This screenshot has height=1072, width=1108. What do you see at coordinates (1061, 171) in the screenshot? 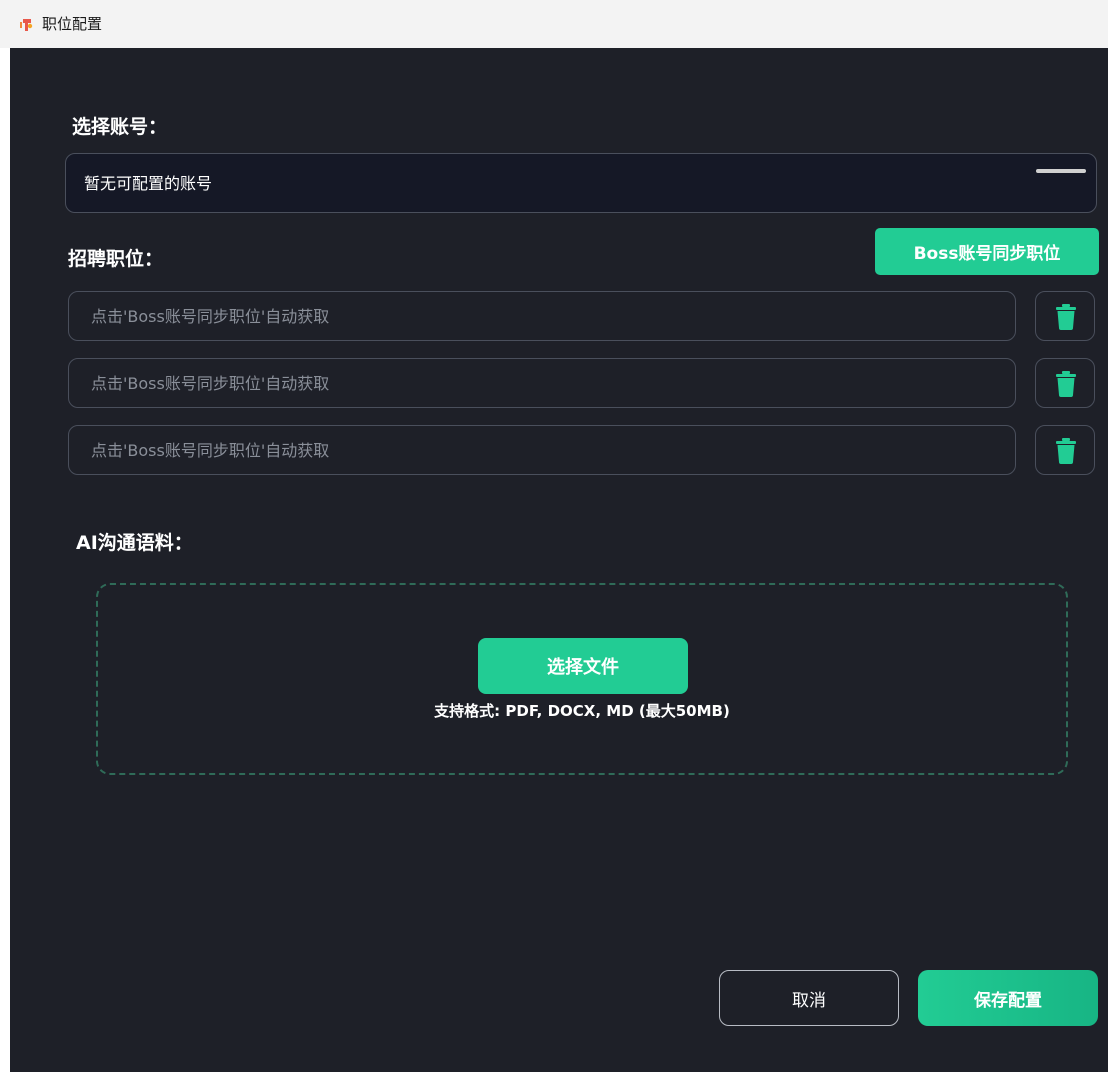
I see `dropdown-handle-icon` at bounding box center [1061, 171].